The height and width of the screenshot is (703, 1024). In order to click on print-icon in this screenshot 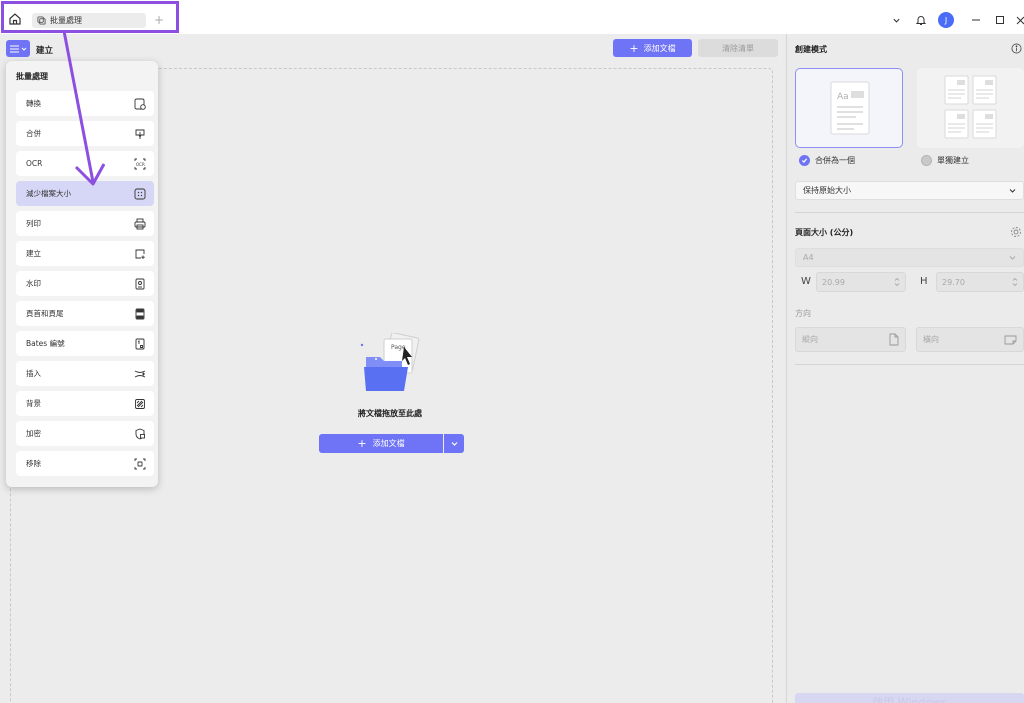, I will do `click(140, 223)`.